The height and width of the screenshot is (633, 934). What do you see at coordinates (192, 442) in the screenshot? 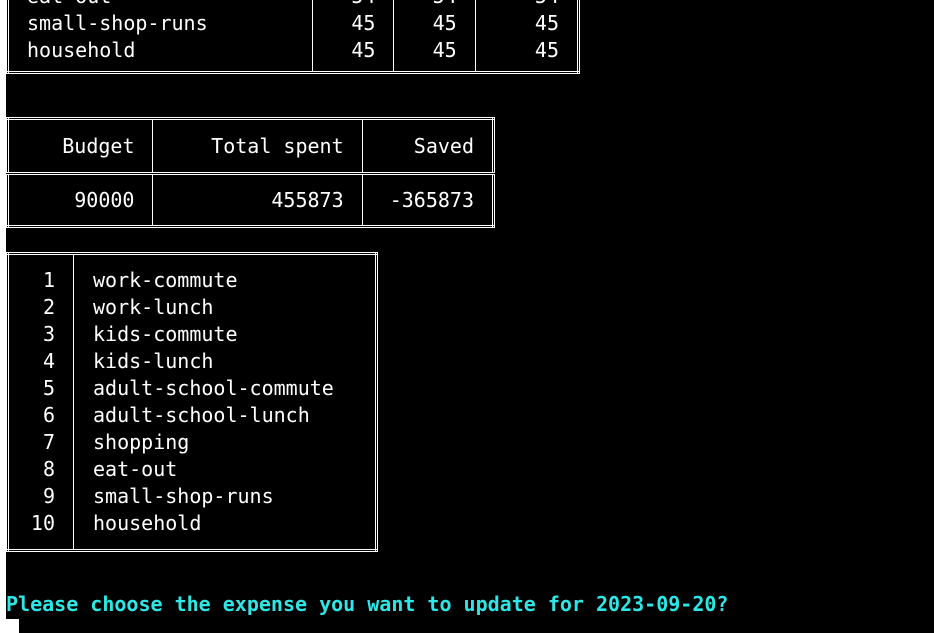
I see `list-item: 7 shopping` at bounding box center [192, 442].